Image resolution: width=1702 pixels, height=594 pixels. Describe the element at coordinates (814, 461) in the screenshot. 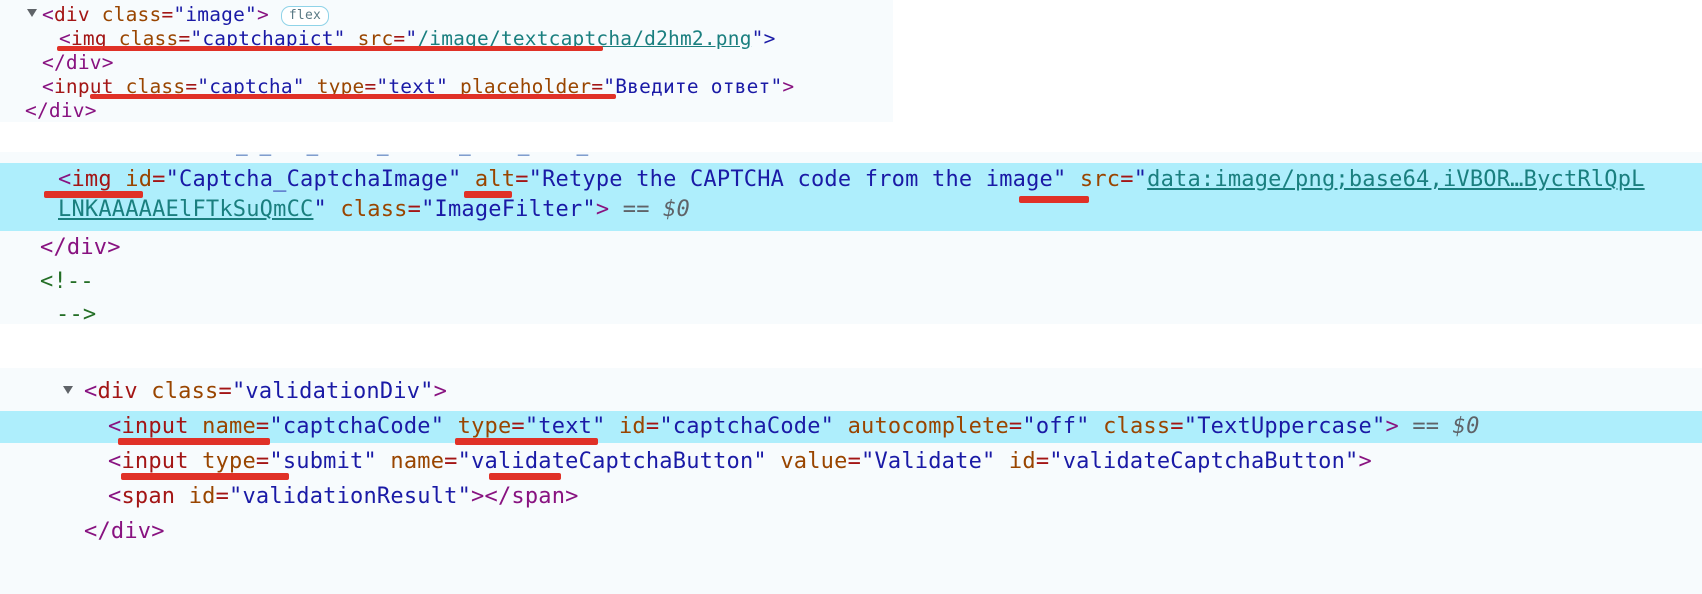

I see `attr-value: value` at that location.